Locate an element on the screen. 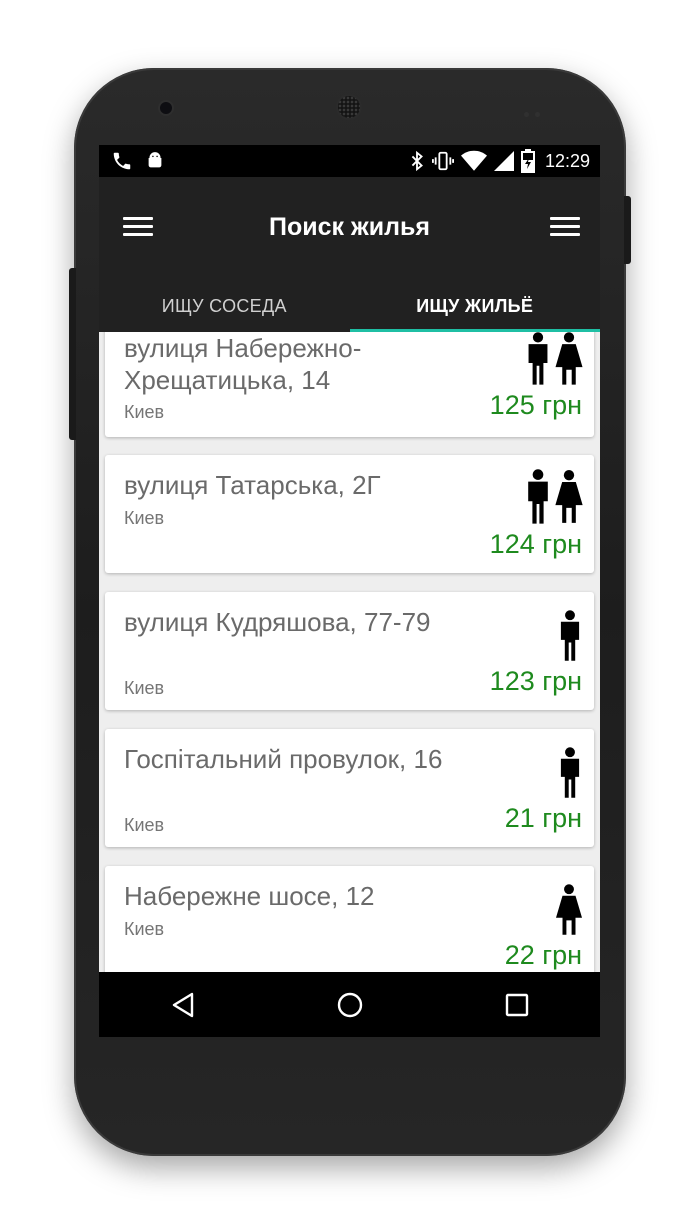 This screenshot has height=1213, width=700. listing-card: Набережне шосе, 12 Киев 22 грн is located at coordinates (349, 919).